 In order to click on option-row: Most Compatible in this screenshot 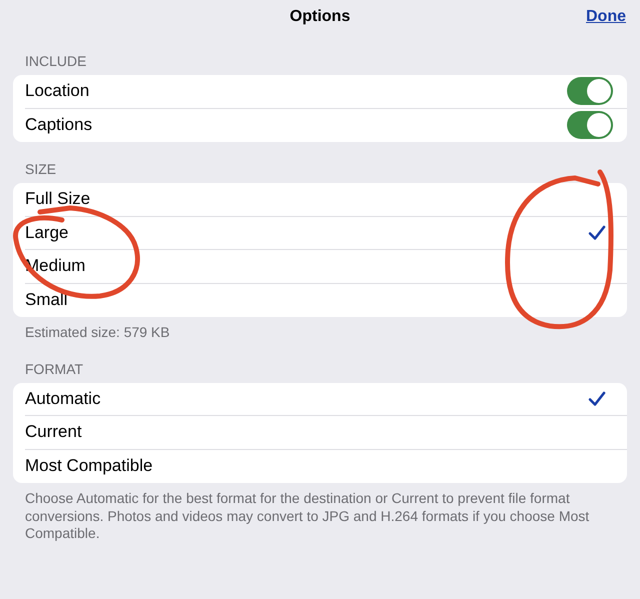, I will do `click(89, 466)`.